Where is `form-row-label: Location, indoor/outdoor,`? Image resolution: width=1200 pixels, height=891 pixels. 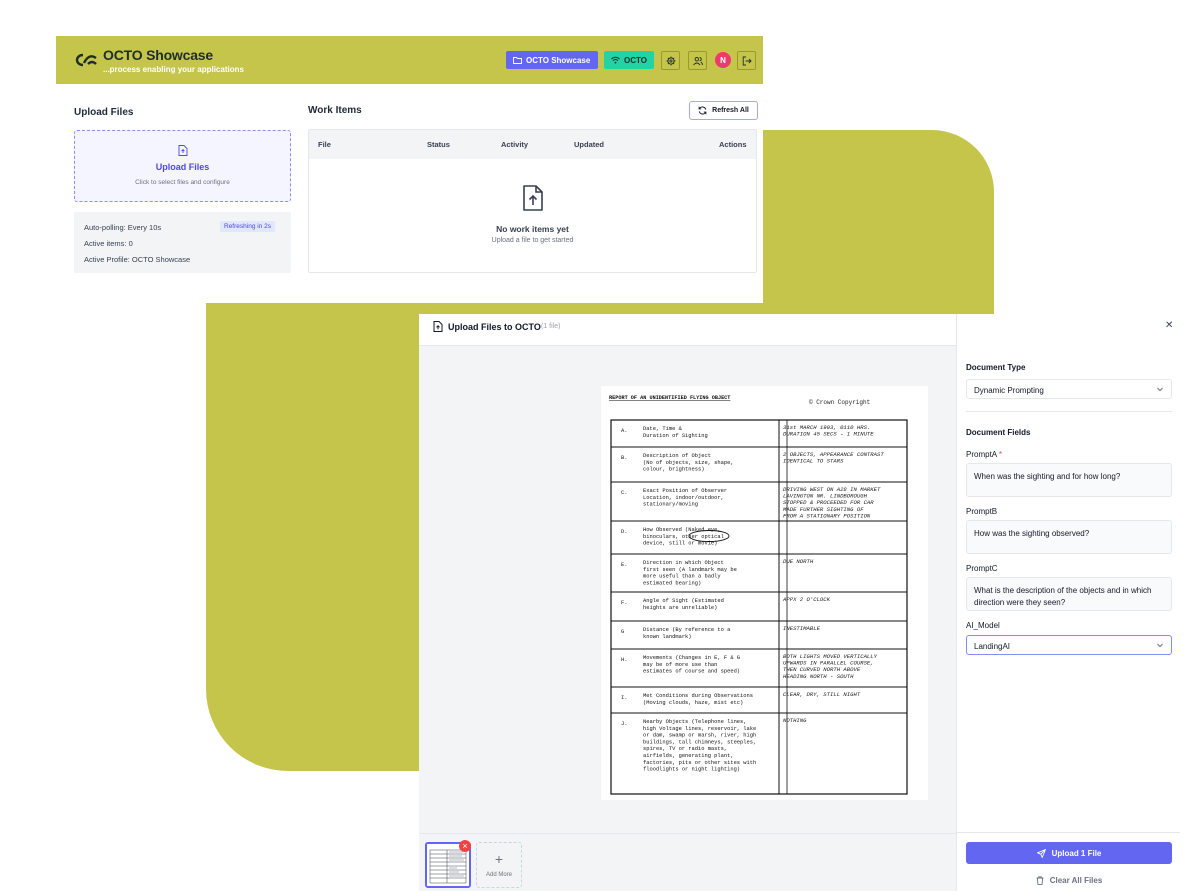
form-row-label: Location, indoor/outdoor, is located at coordinates (683, 498).